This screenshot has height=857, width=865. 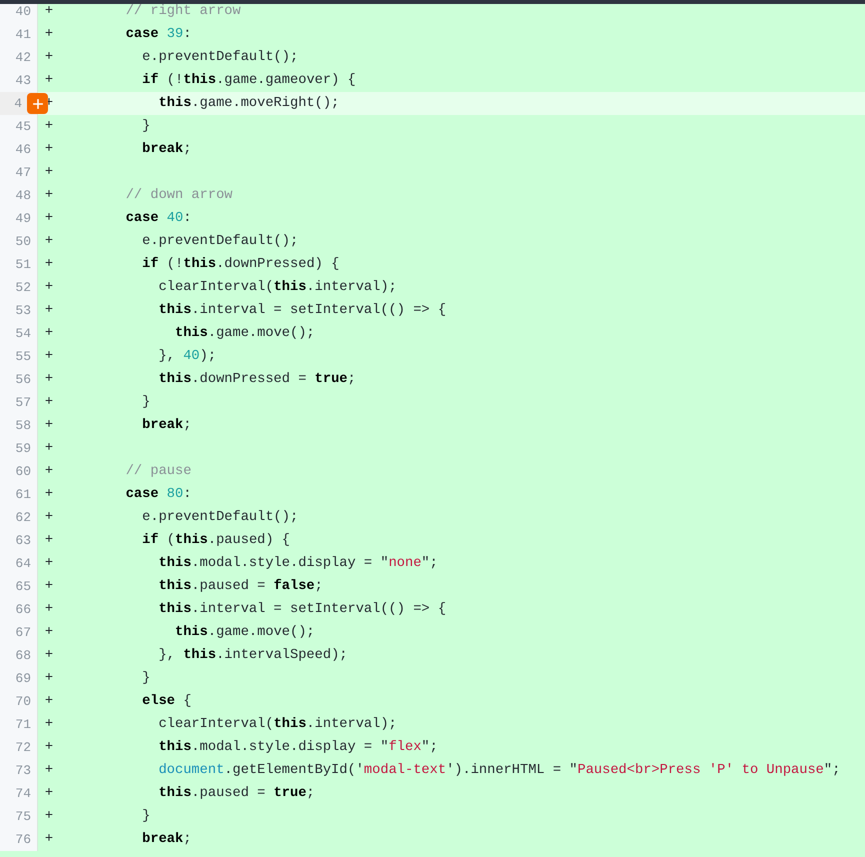 I want to click on line-number: 73, so click(x=23, y=770).